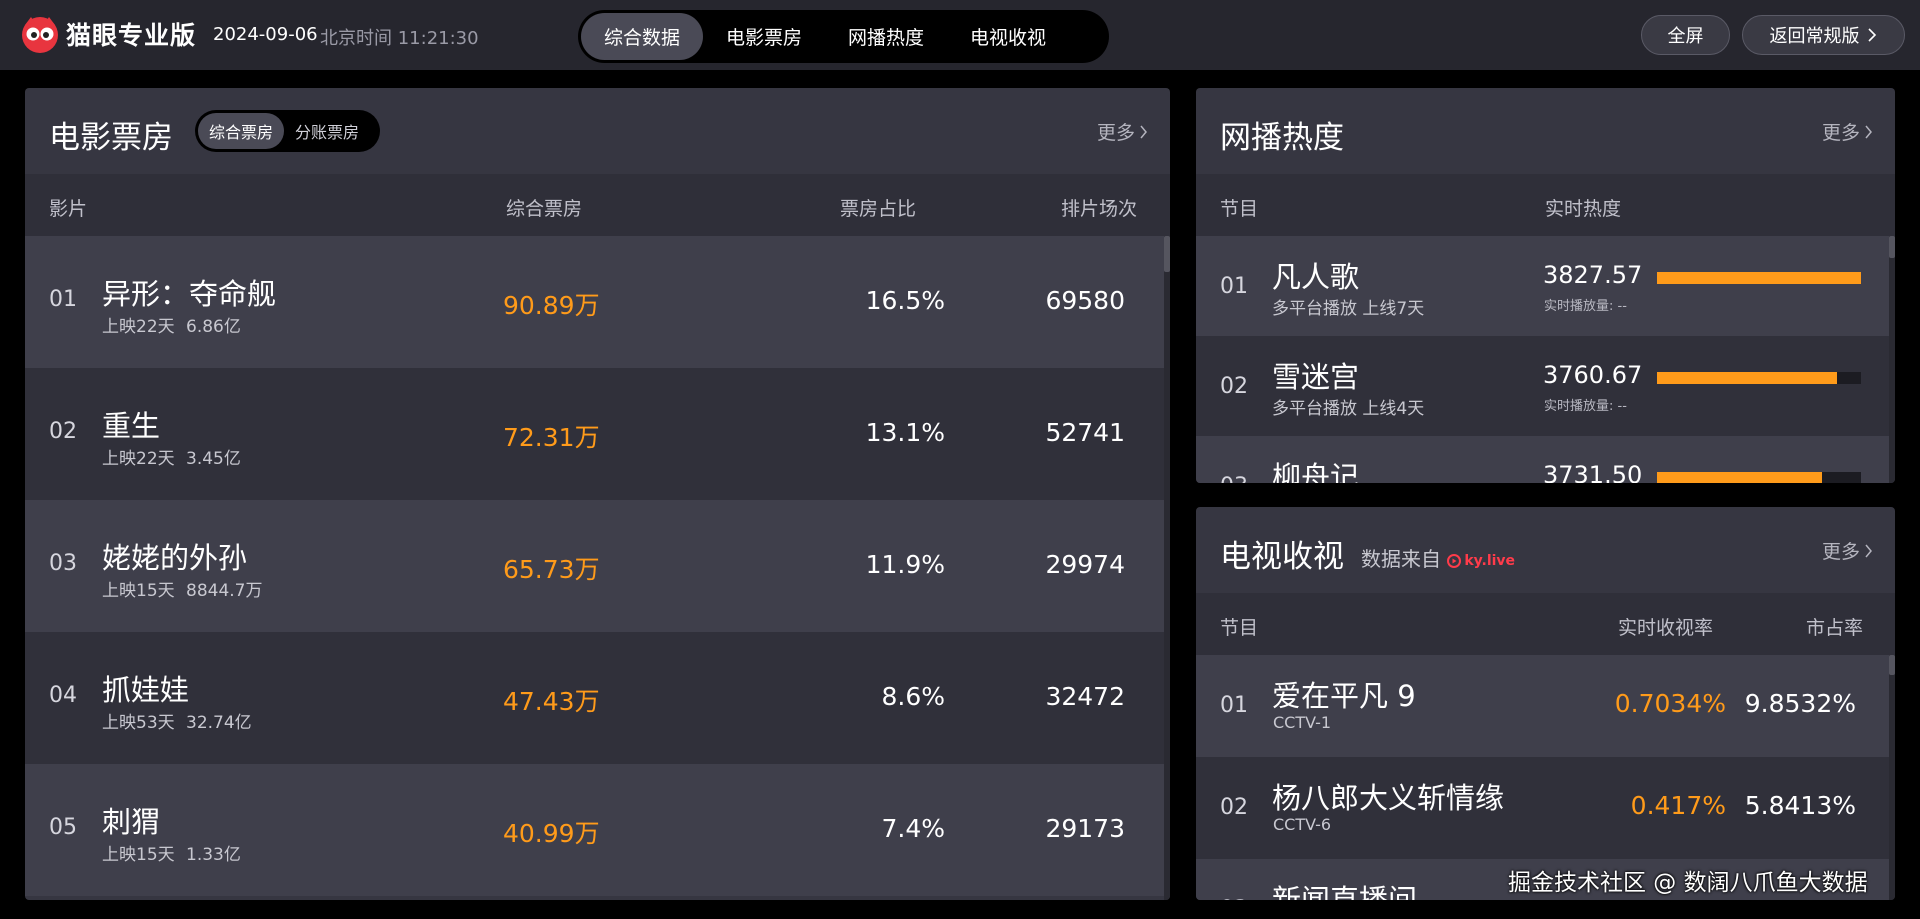  Describe the element at coordinates (1542, 459) in the screenshot. I see `table-row: 03 柳舟记 3731.50` at that location.